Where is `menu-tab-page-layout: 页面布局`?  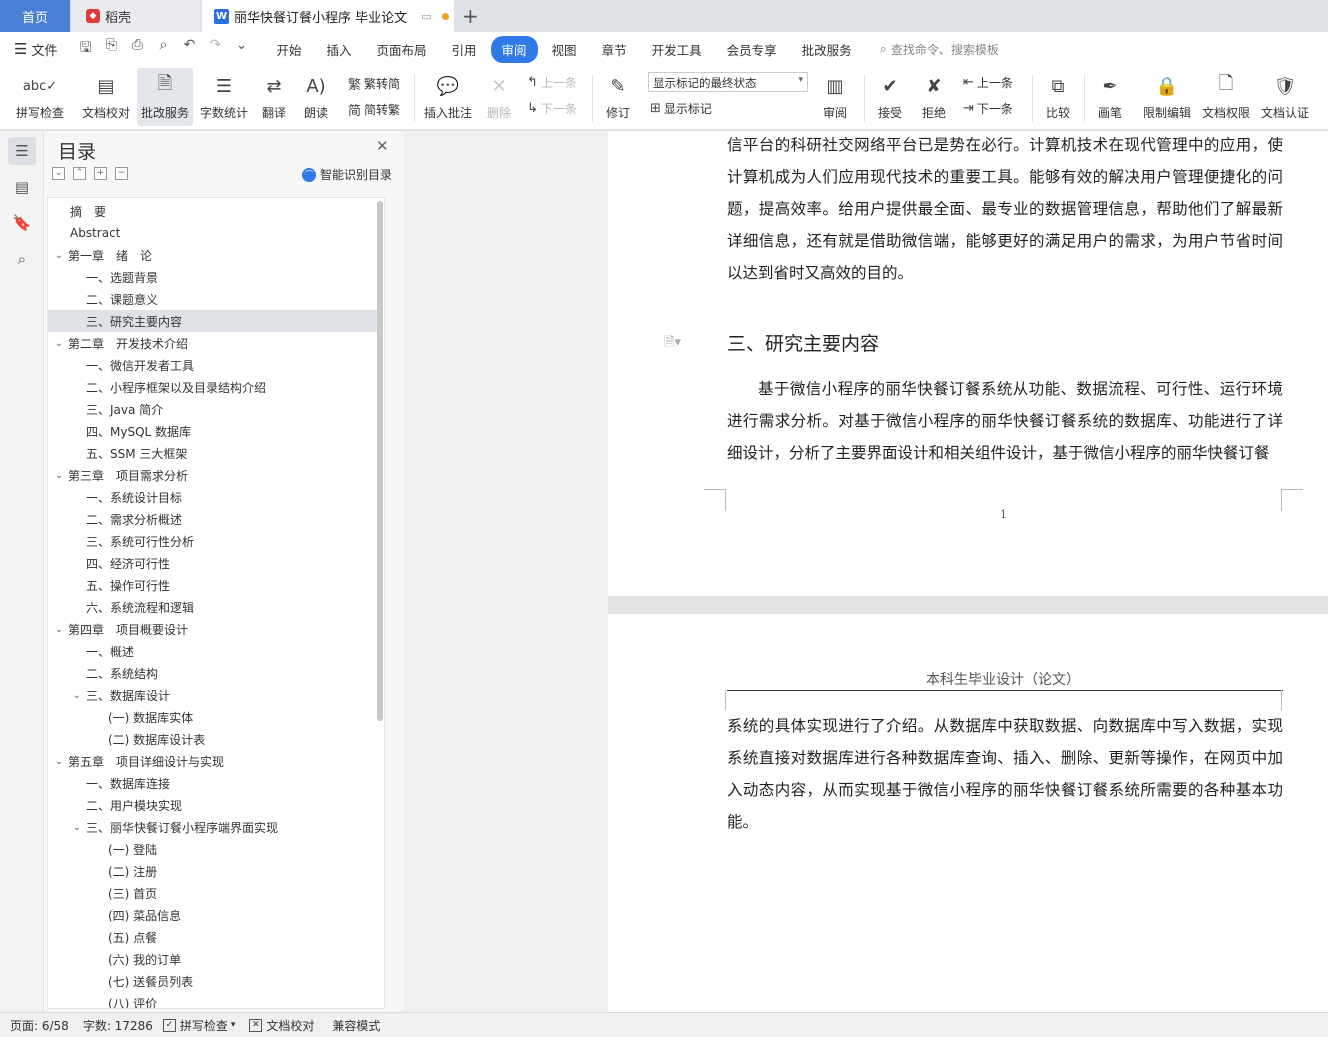
menu-tab-page-layout: 页面布局 is located at coordinates (402, 49).